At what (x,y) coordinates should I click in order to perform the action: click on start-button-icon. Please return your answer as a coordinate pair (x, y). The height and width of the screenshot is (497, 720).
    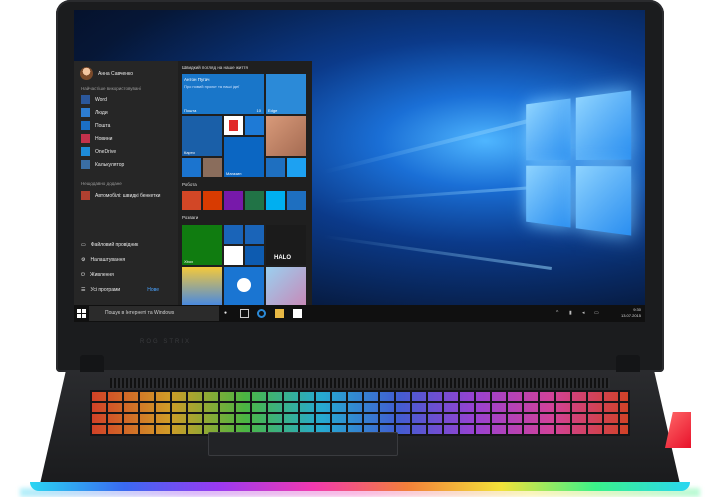
    Looking at the image, I should click on (81, 313).